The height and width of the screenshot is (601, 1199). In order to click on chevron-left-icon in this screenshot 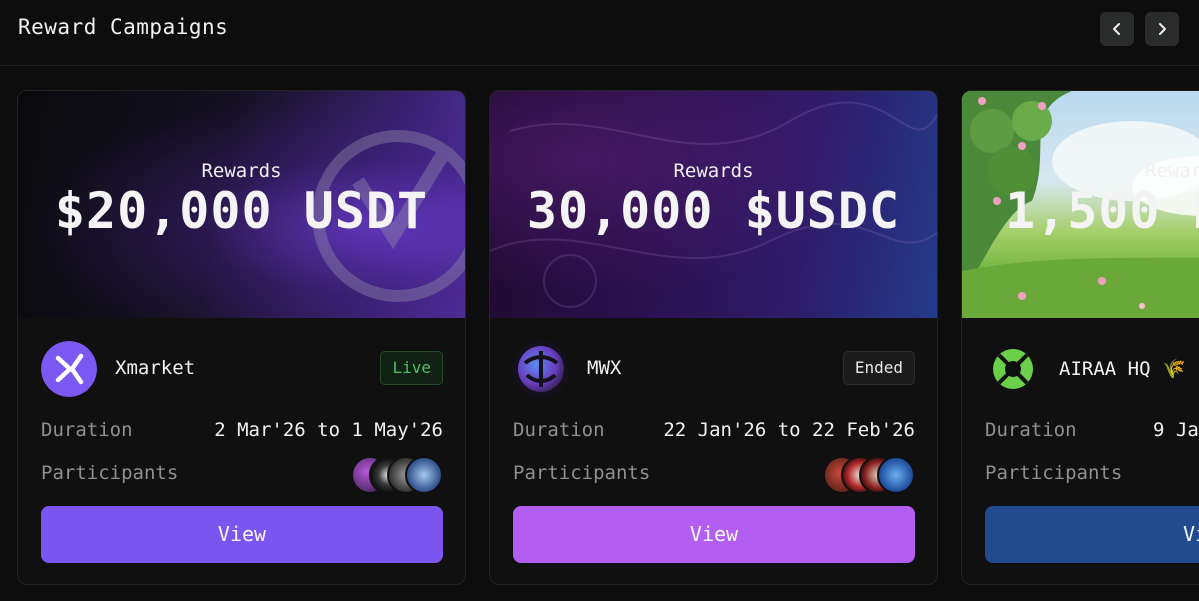, I will do `click(1116, 29)`.